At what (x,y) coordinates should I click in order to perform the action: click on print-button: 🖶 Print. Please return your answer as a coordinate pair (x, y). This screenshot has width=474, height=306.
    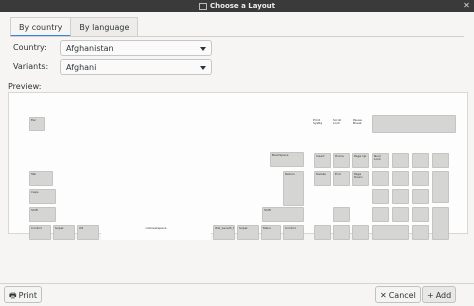
    Looking at the image, I should click on (23, 294).